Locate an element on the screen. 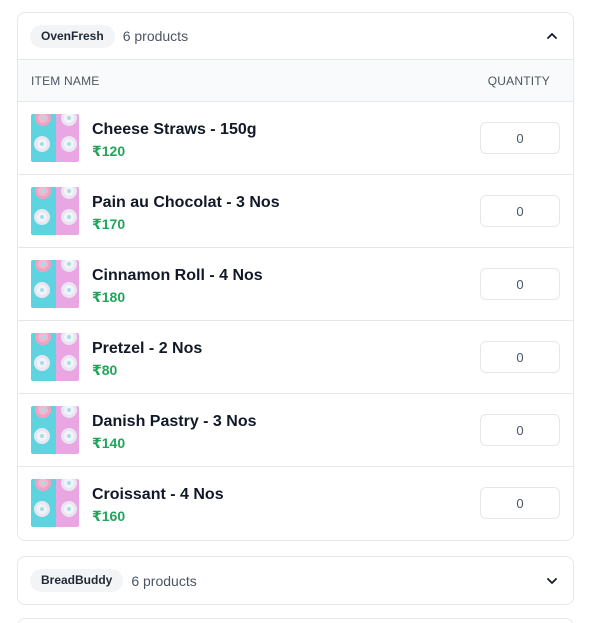  product-name: Pain au Chocolat - 3 Nos is located at coordinates (186, 202).